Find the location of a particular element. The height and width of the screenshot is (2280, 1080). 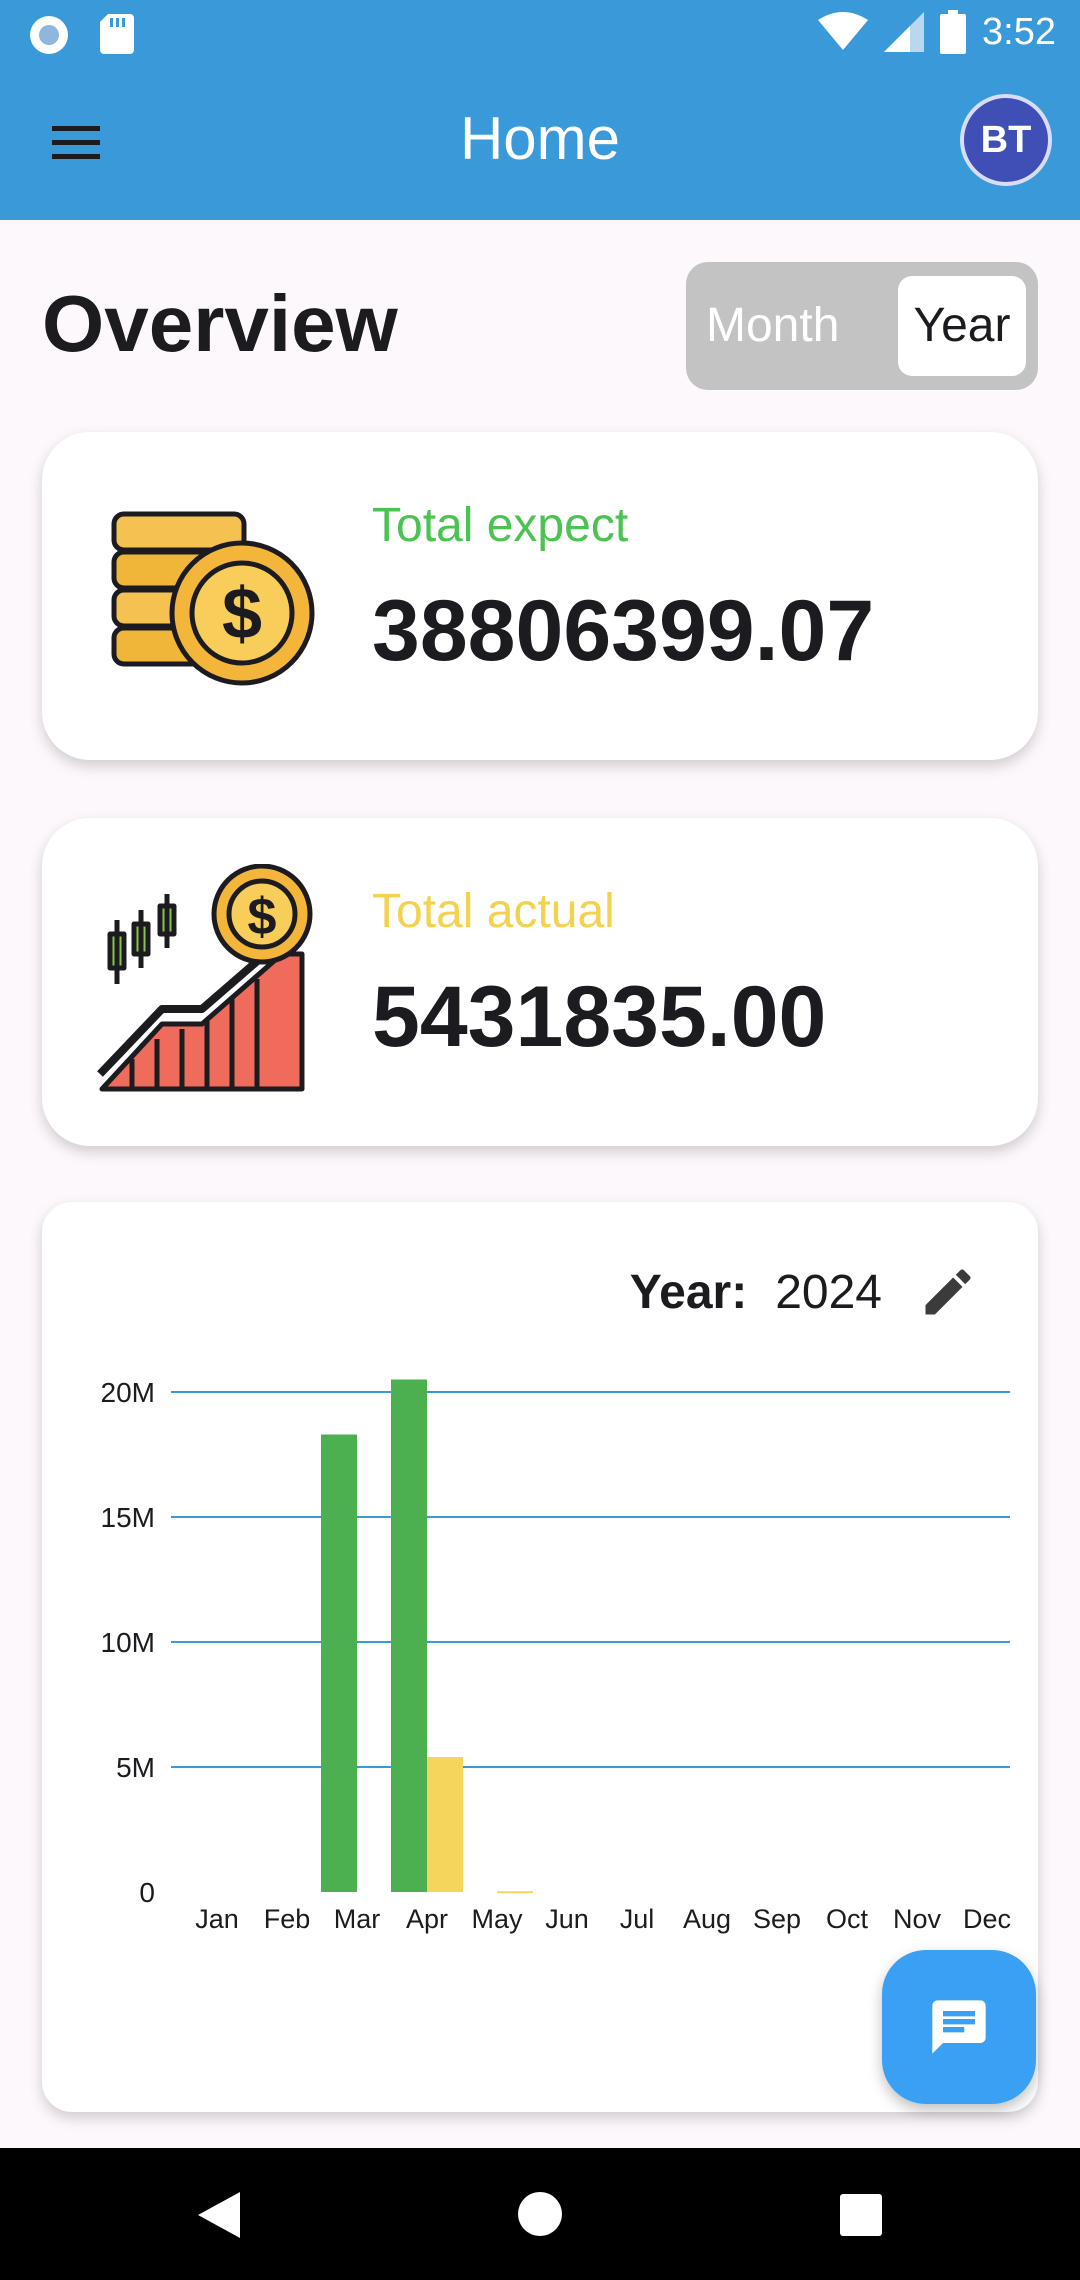

chat-message-icon is located at coordinates (959, 2027).